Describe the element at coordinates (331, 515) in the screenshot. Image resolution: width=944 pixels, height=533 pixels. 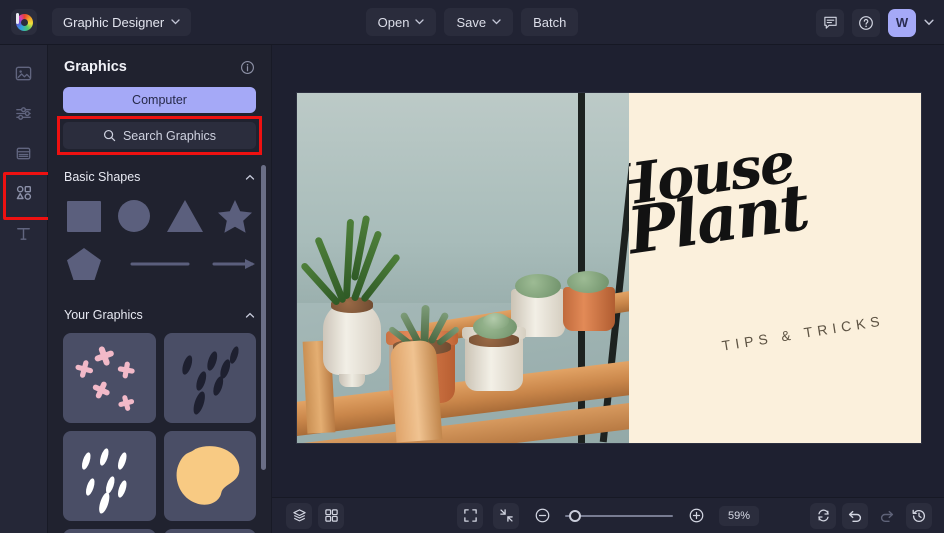
I see `grid-view-button` at that location.